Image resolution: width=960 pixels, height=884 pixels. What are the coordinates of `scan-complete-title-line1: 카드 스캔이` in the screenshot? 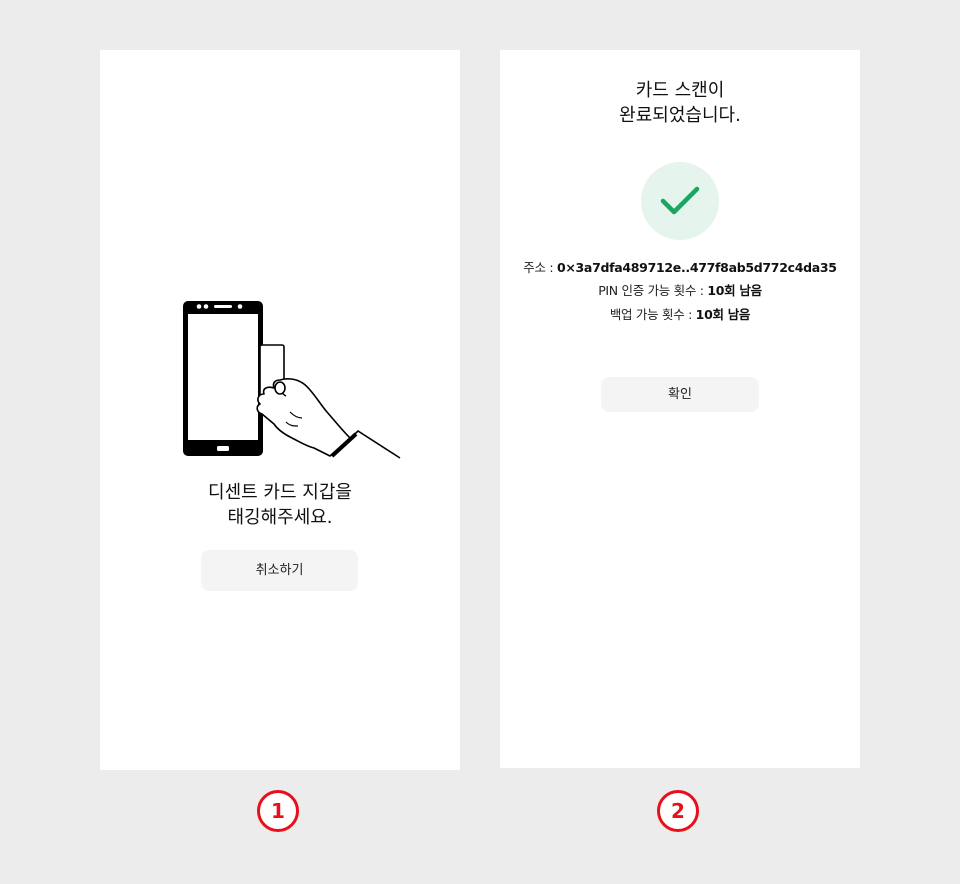 It's located at (680, 90).